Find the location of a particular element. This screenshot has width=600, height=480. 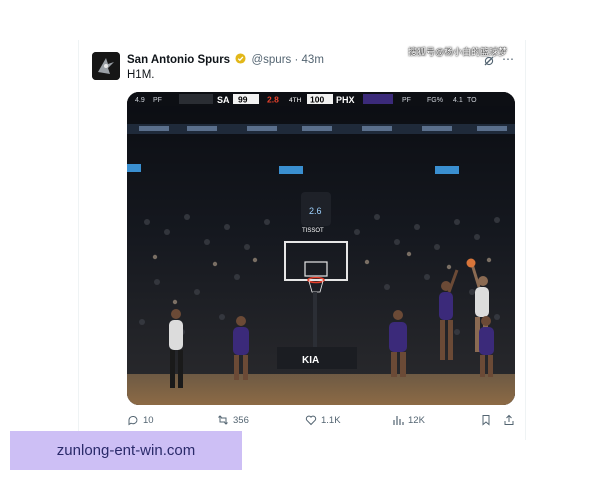

tweet-time: 43m is located at coordinates (313, 60).